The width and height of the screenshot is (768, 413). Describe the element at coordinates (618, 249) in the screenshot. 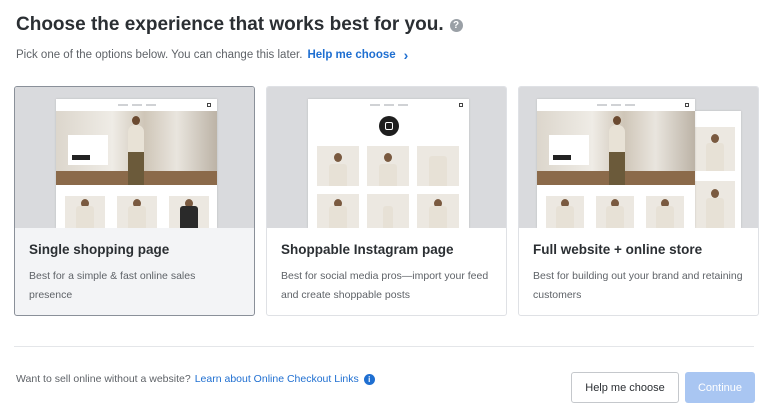

I see `card-title: Full website + online store` at that location.